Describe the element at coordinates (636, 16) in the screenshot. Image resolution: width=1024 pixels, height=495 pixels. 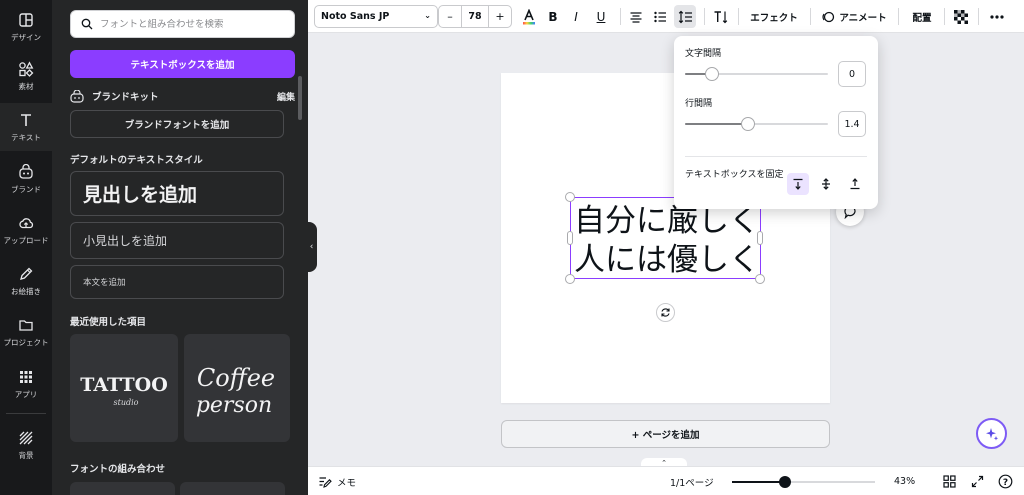
I see `align-center-button` at that location.